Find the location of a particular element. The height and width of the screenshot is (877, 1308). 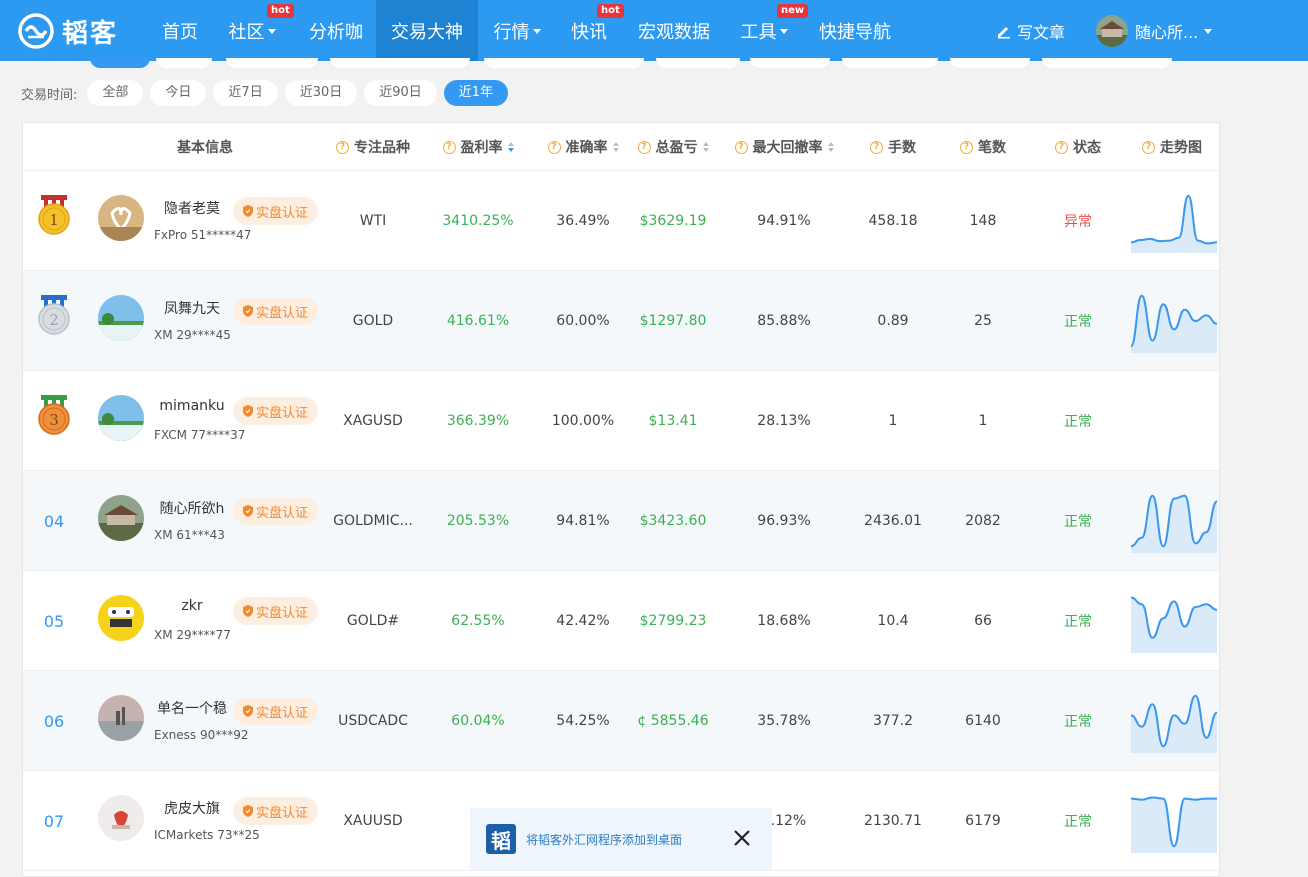

trader-name: mimanku is located at coordinates (192, 406).